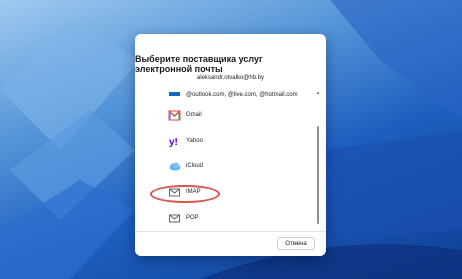 The width and height of the screenshot is (462, 279). Describe the element at coordinates (296, 243) in the screenshot. I see `cancel-button: Отмена` at that location.